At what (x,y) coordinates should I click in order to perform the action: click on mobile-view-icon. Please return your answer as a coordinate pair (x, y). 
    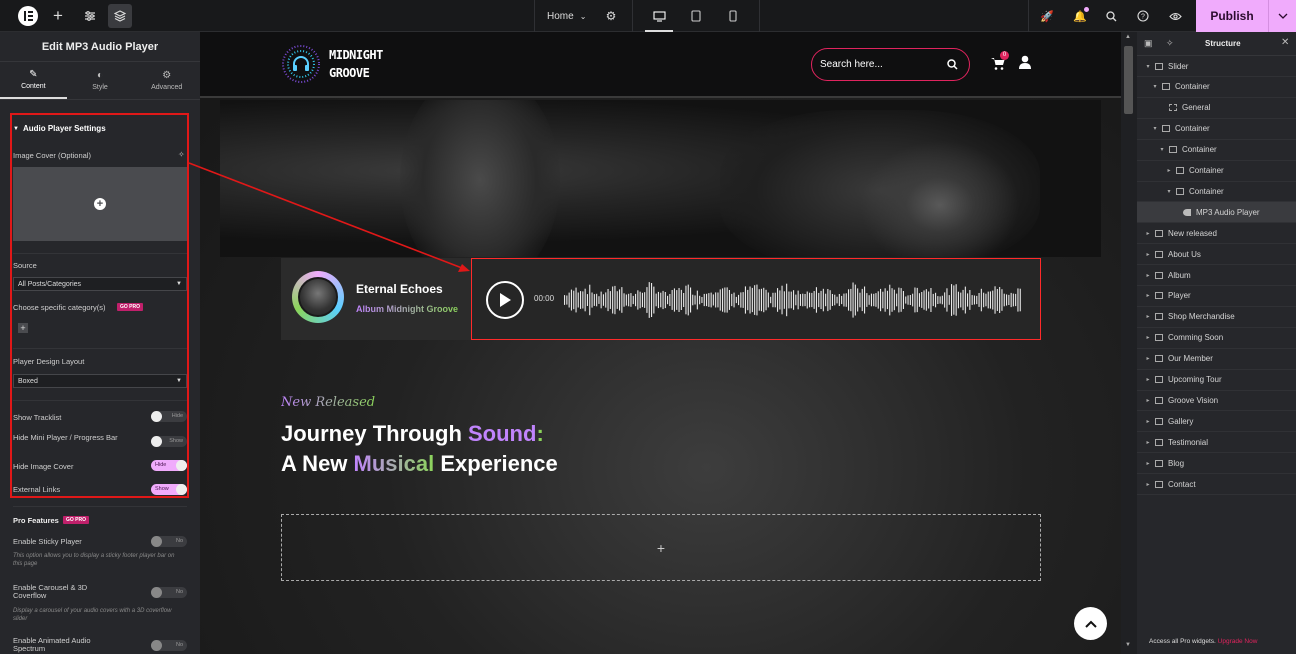
    Looking at the image, I should click on (733, 16).